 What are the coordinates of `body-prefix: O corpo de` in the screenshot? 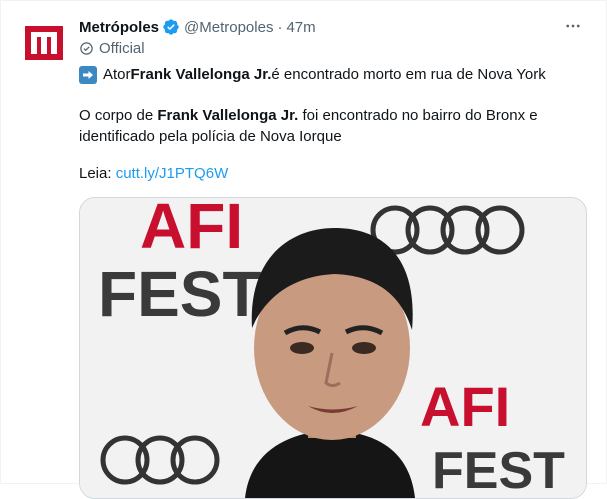 It's located at (118, 115).